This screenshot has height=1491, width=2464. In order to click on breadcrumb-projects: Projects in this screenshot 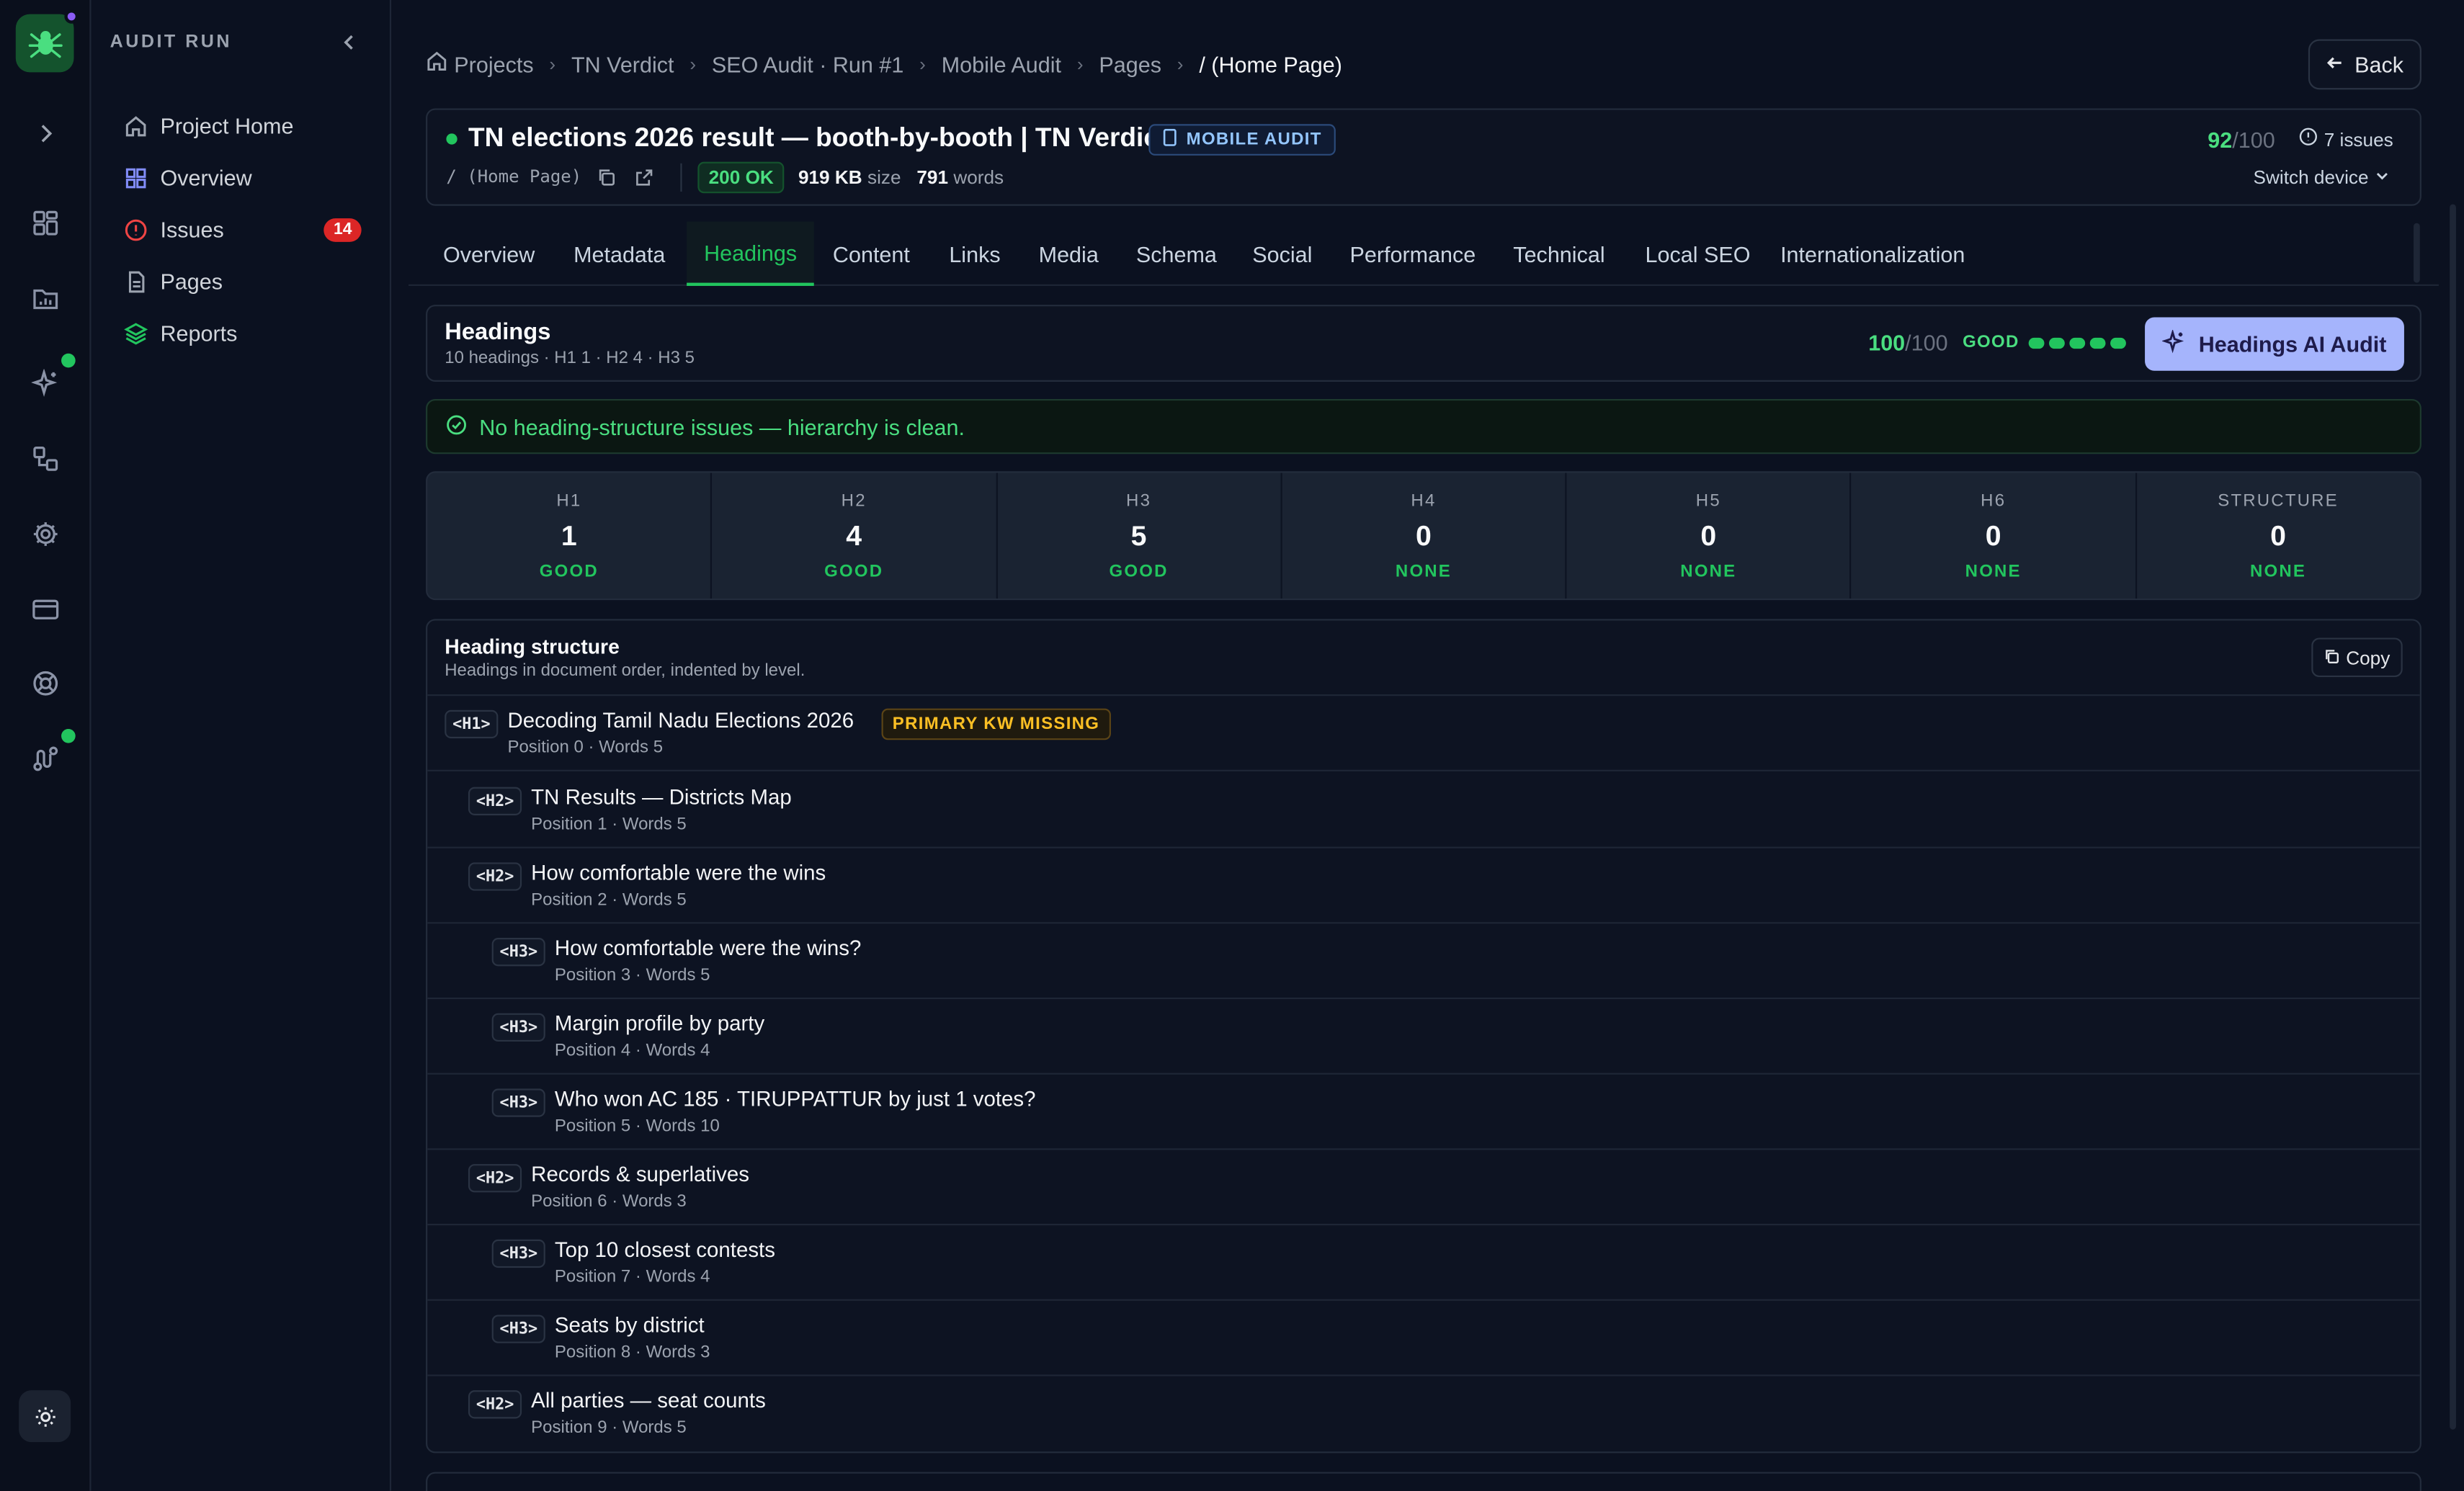, I will do `click(493, 63)`.